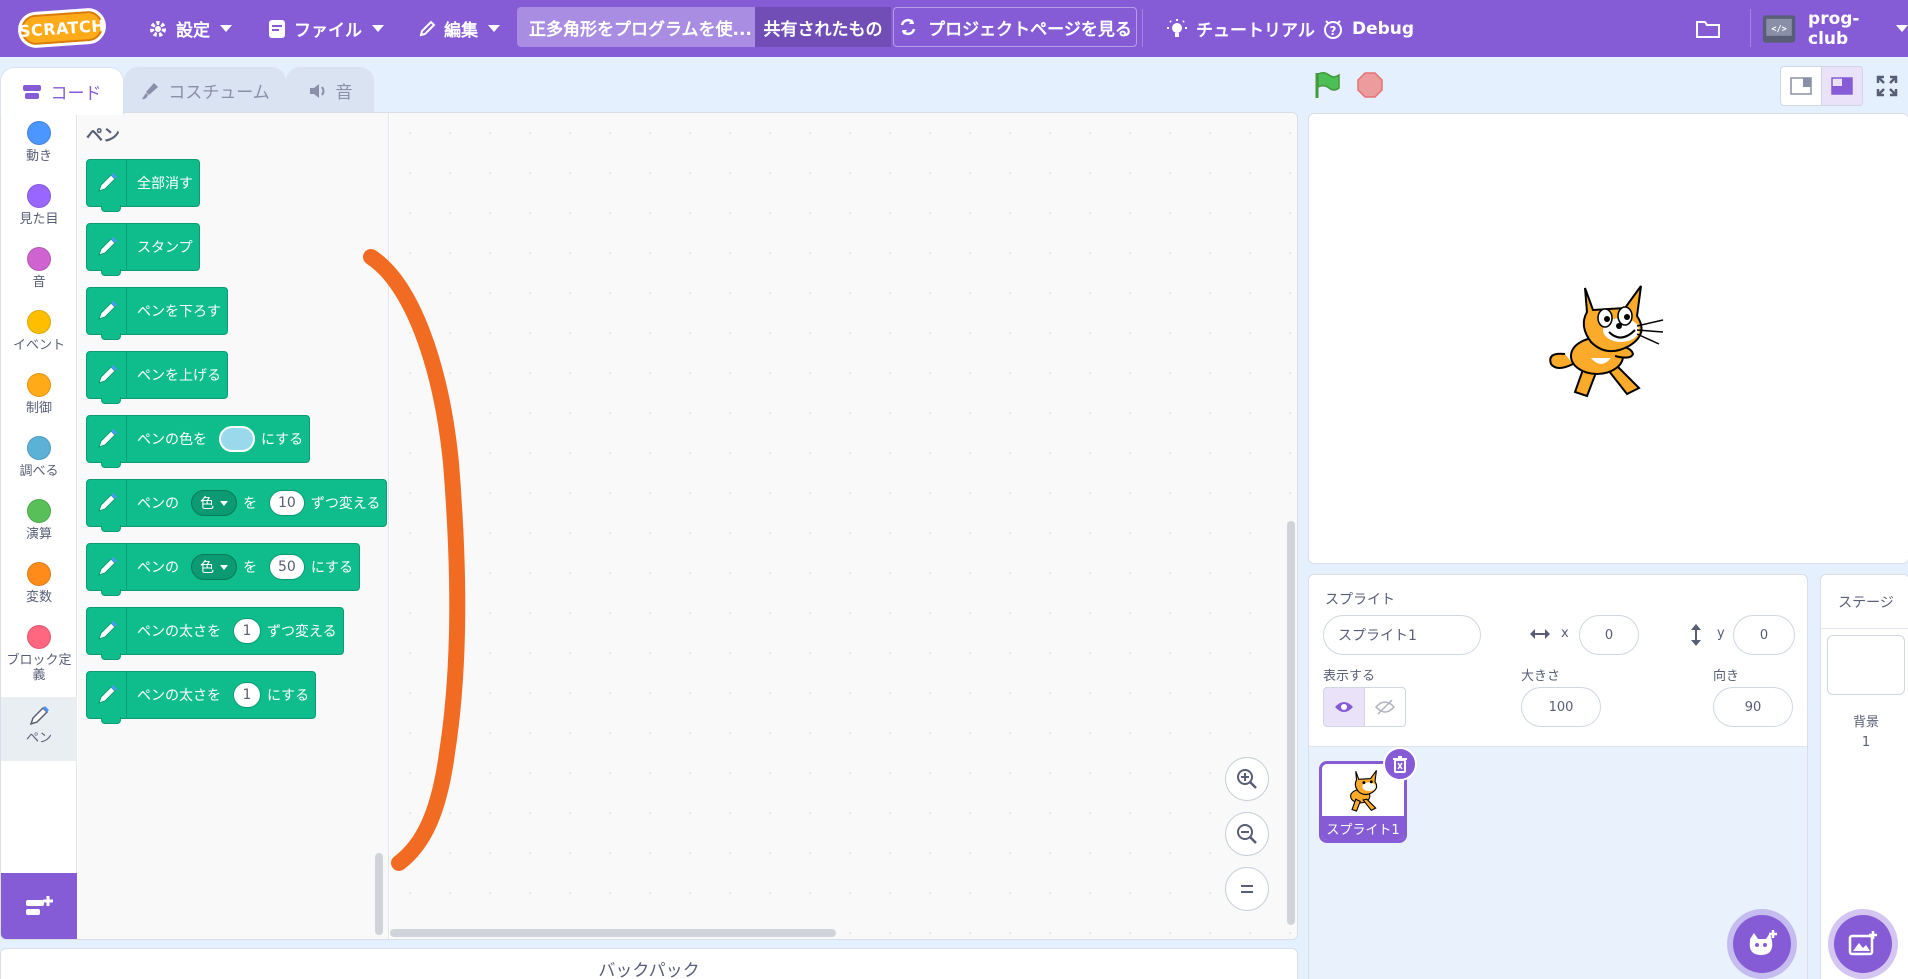  I want to click on zoom-in-button, so click(1247, 779).